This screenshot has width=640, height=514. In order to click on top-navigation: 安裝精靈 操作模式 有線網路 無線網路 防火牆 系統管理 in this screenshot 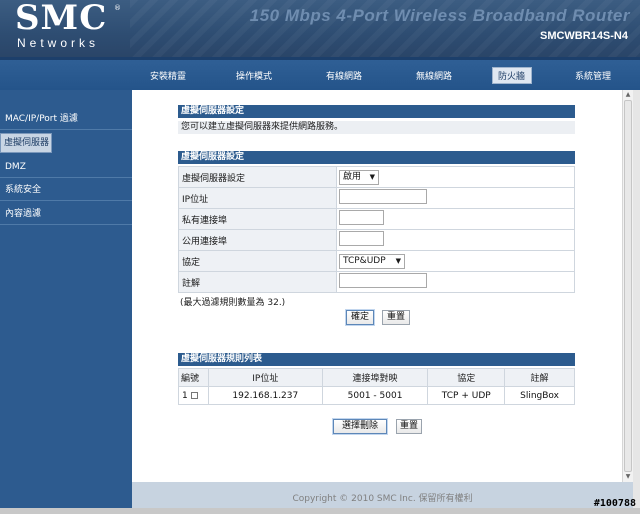, I will do `click(320, 73)`.